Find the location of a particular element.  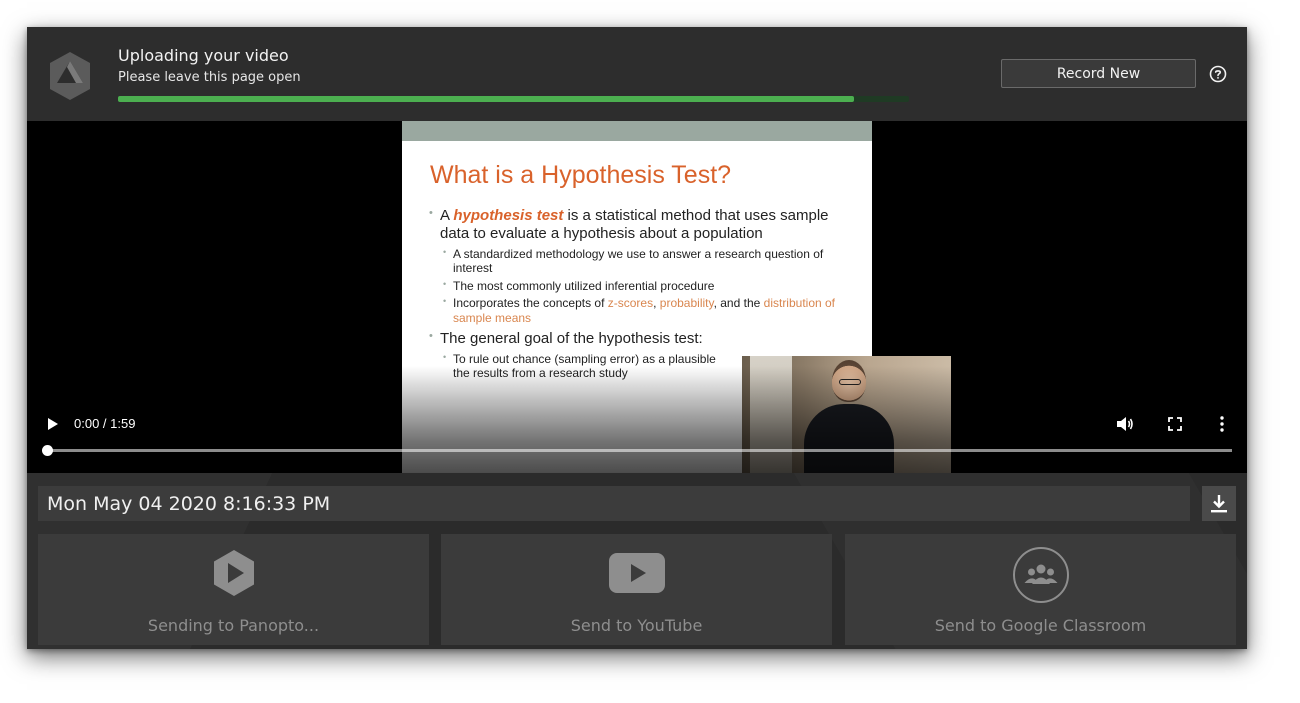

record-new-button: Record New is located at coordinates (1098, 73).